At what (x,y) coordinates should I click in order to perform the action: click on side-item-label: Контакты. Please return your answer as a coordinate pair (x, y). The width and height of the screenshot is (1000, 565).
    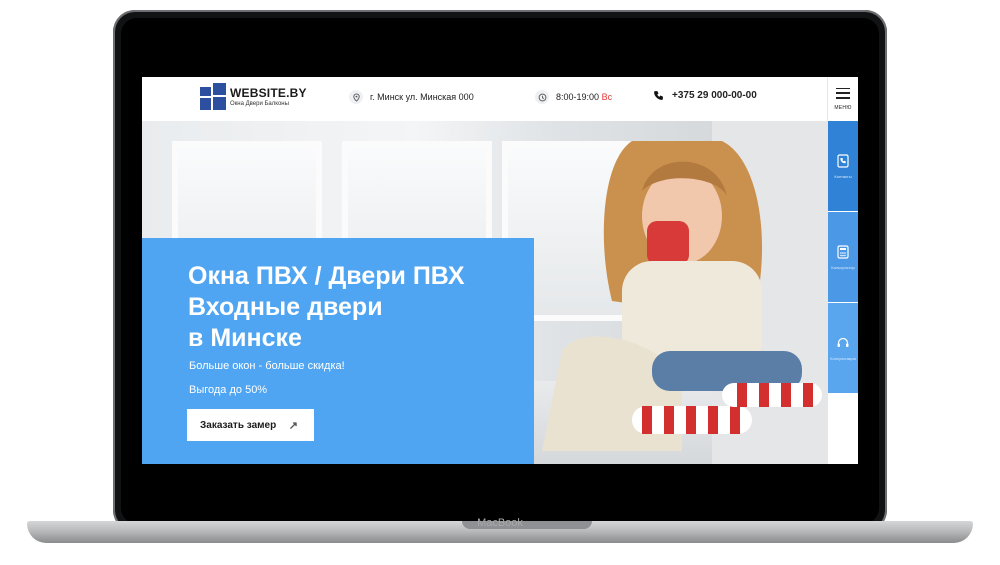
    Looking at the image, I should click on (843, 176).